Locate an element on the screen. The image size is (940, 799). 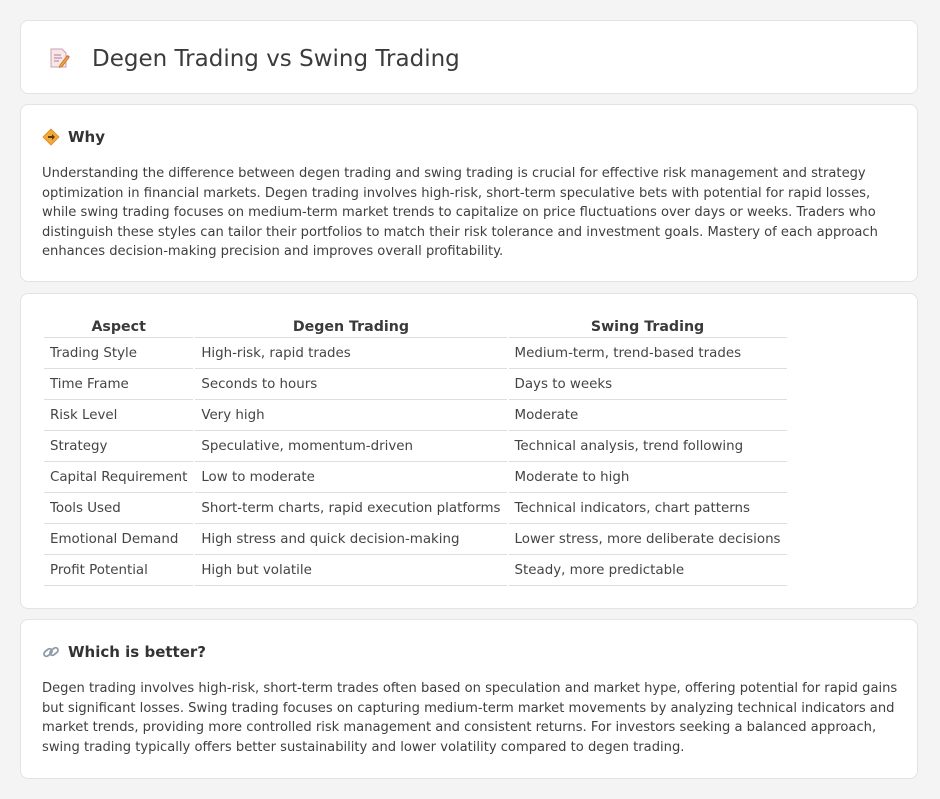
cell-aspect: Trading Style is located at coordinates (119, 353).